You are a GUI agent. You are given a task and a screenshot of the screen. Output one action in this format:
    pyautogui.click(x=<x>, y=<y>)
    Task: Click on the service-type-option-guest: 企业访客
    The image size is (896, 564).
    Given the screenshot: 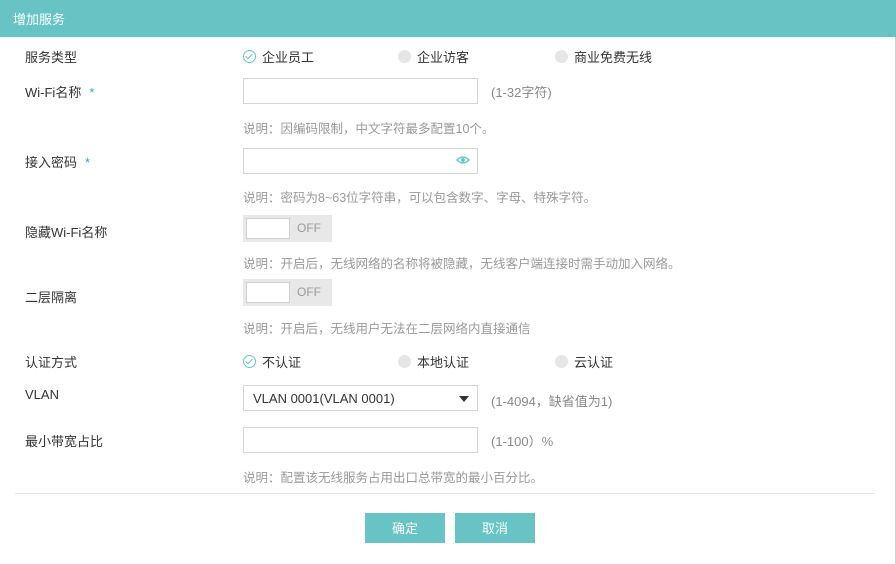 What is the action you would take?
    pyautogui.click(x=433, y=56)
    